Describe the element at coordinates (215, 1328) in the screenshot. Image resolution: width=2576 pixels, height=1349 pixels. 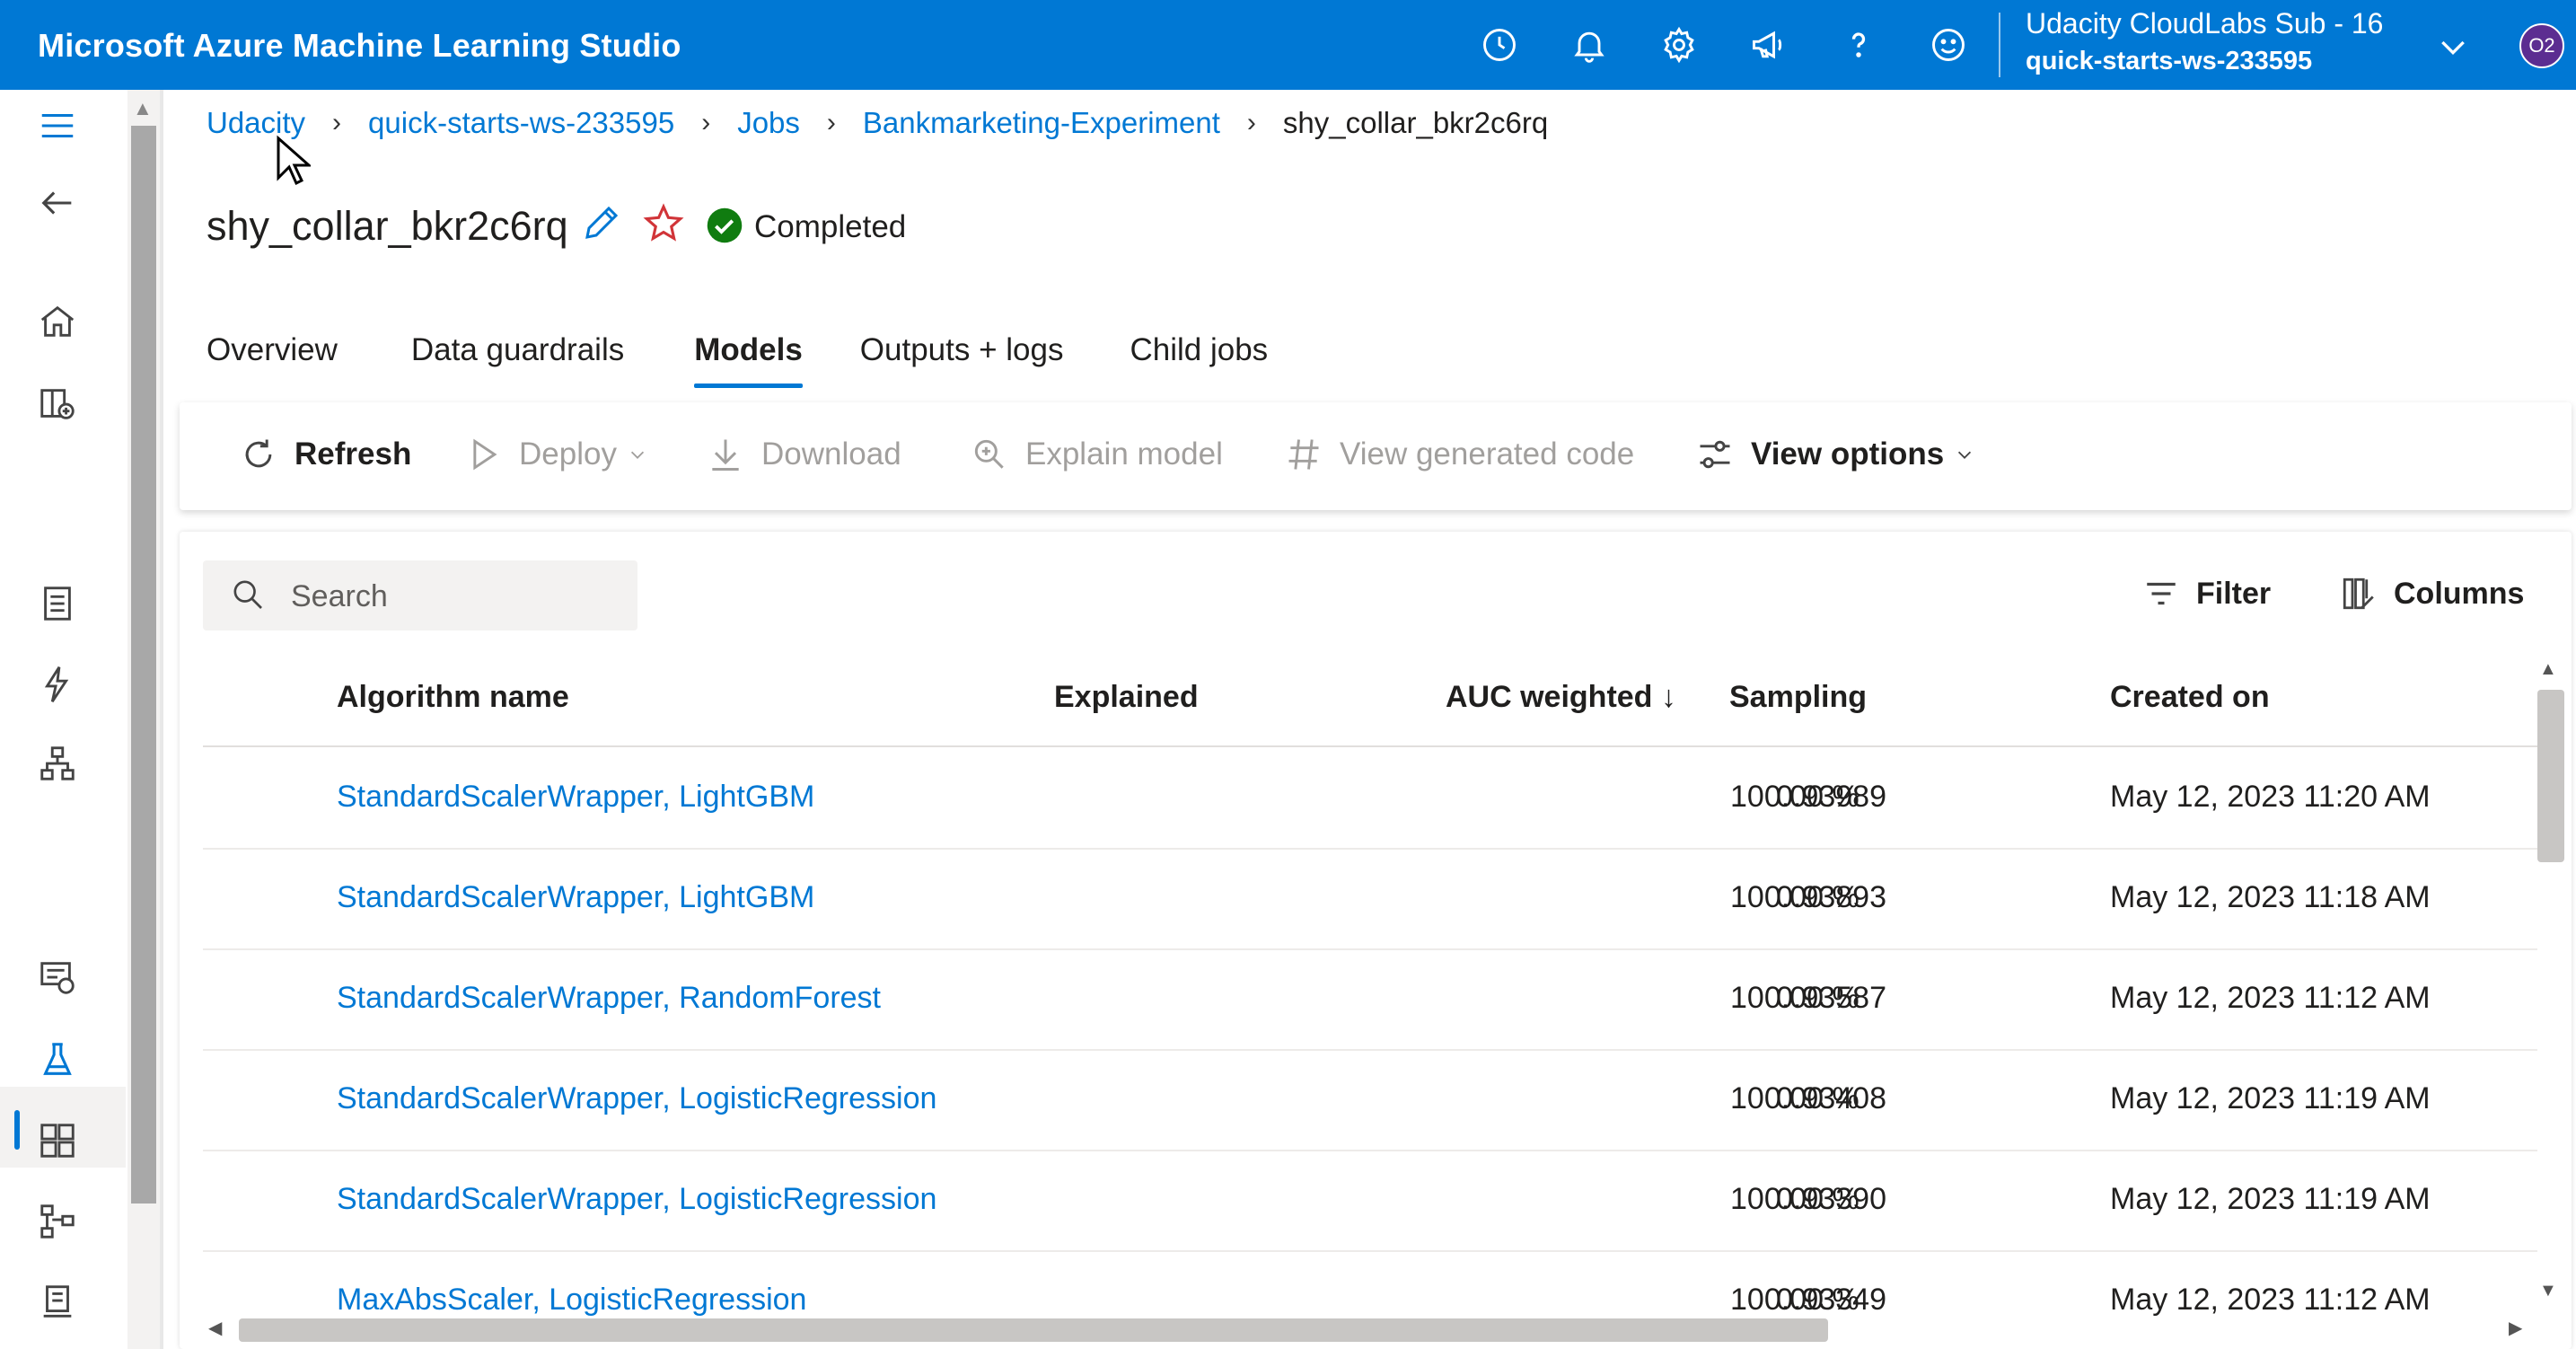
I see `scroll-left-arrow: ◀` at that location.